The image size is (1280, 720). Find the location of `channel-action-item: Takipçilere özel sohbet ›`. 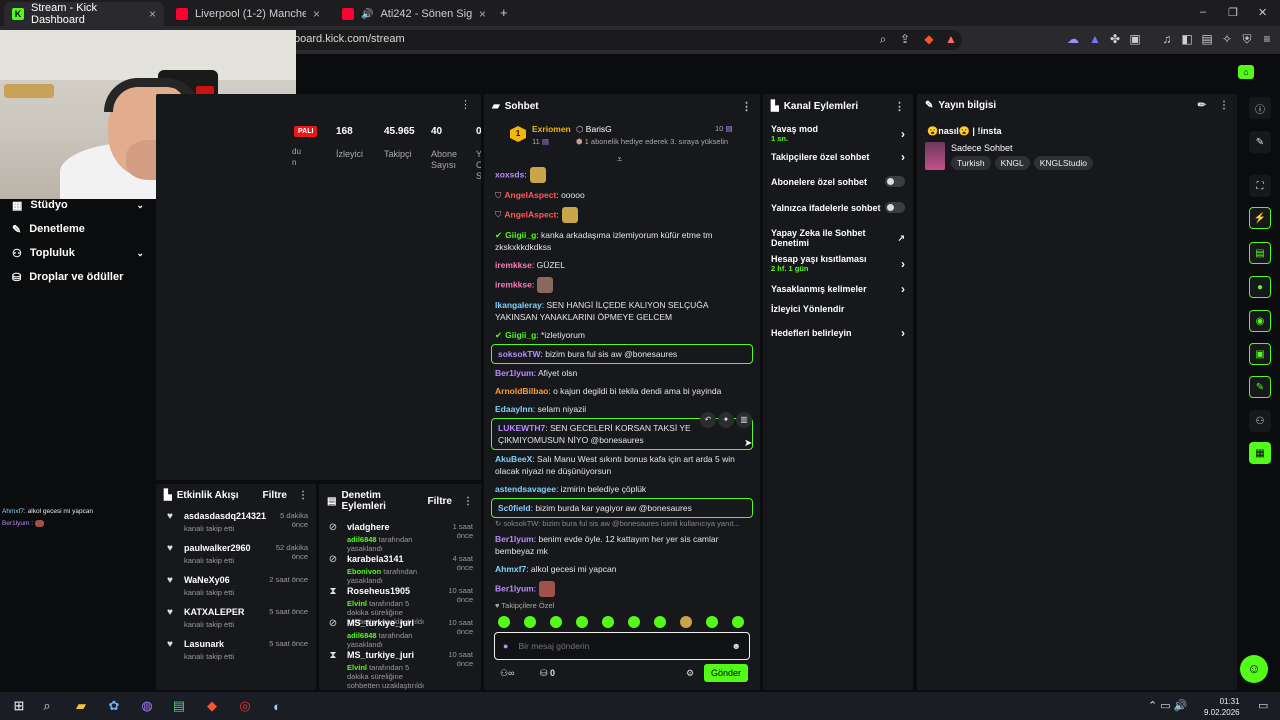

channel-action-item: Takipçilere özel sohbet › is located at coordinates (838, 157).